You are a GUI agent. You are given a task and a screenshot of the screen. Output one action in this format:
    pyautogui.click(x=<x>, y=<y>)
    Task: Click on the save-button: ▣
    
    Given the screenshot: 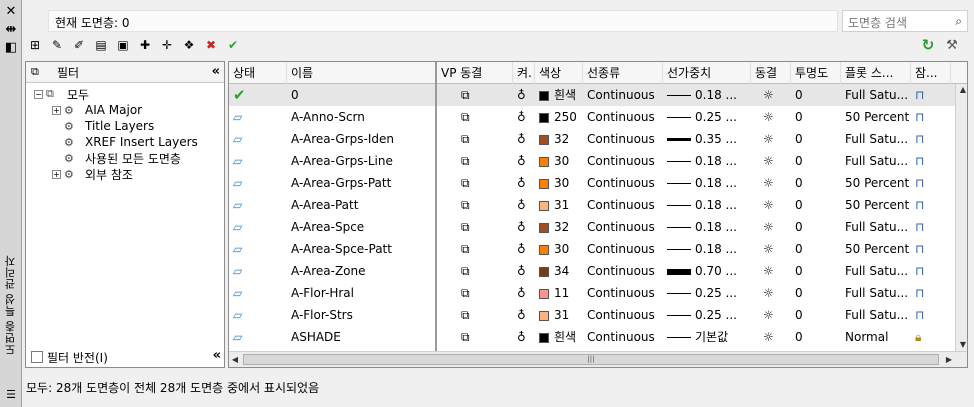 What is the action you would take?
    pyautogui.click(x=123, y=45)
    